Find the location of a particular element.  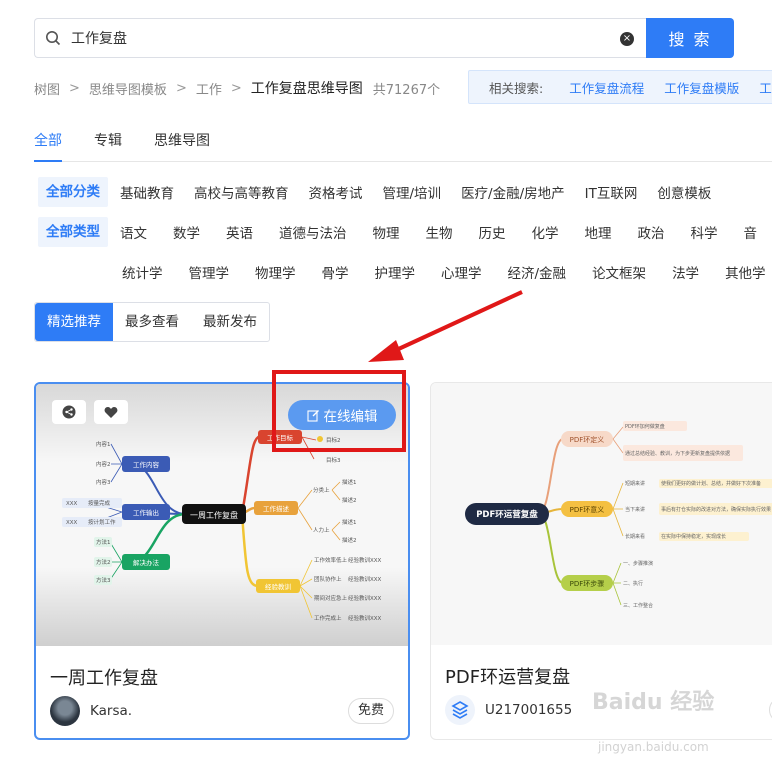

mindmap-leaf: 方法3 is located at coordinates (103, 580).